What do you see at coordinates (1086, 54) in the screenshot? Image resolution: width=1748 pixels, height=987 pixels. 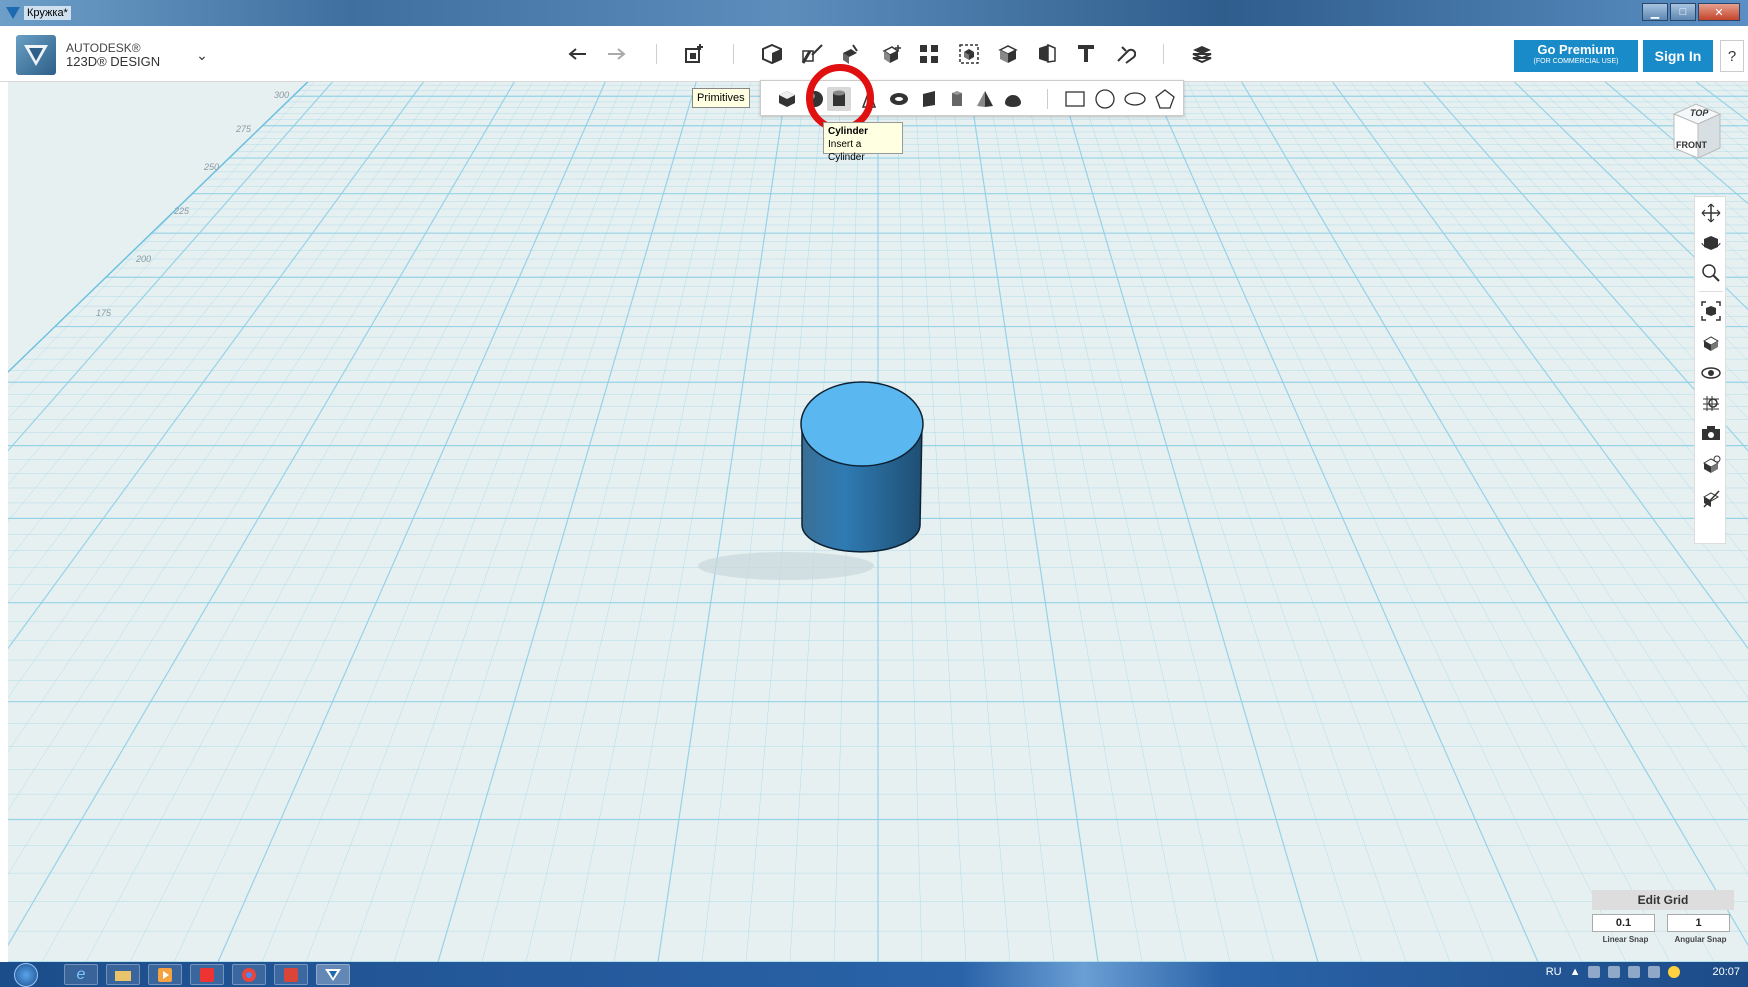 I see `text-icon` at bounding box center [1086, 54].